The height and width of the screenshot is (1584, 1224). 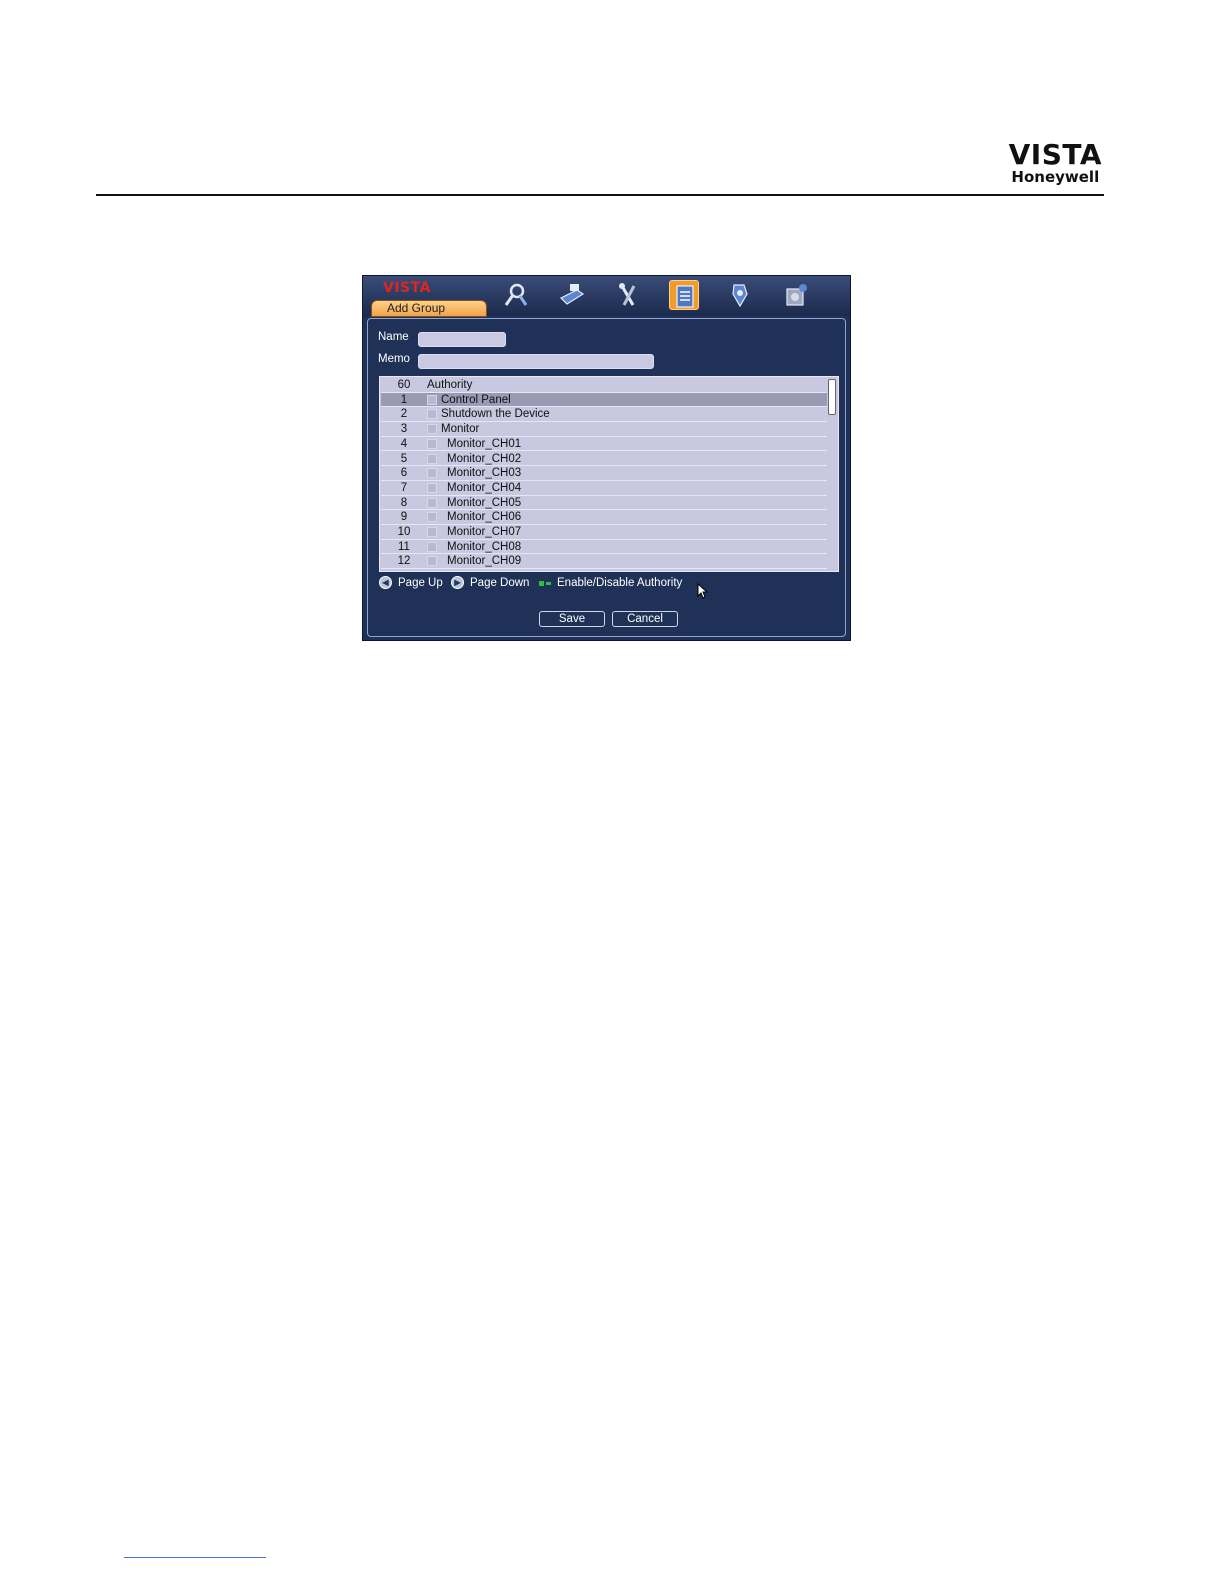 I want to click on row-number: 4, so click(x=404, y=443).